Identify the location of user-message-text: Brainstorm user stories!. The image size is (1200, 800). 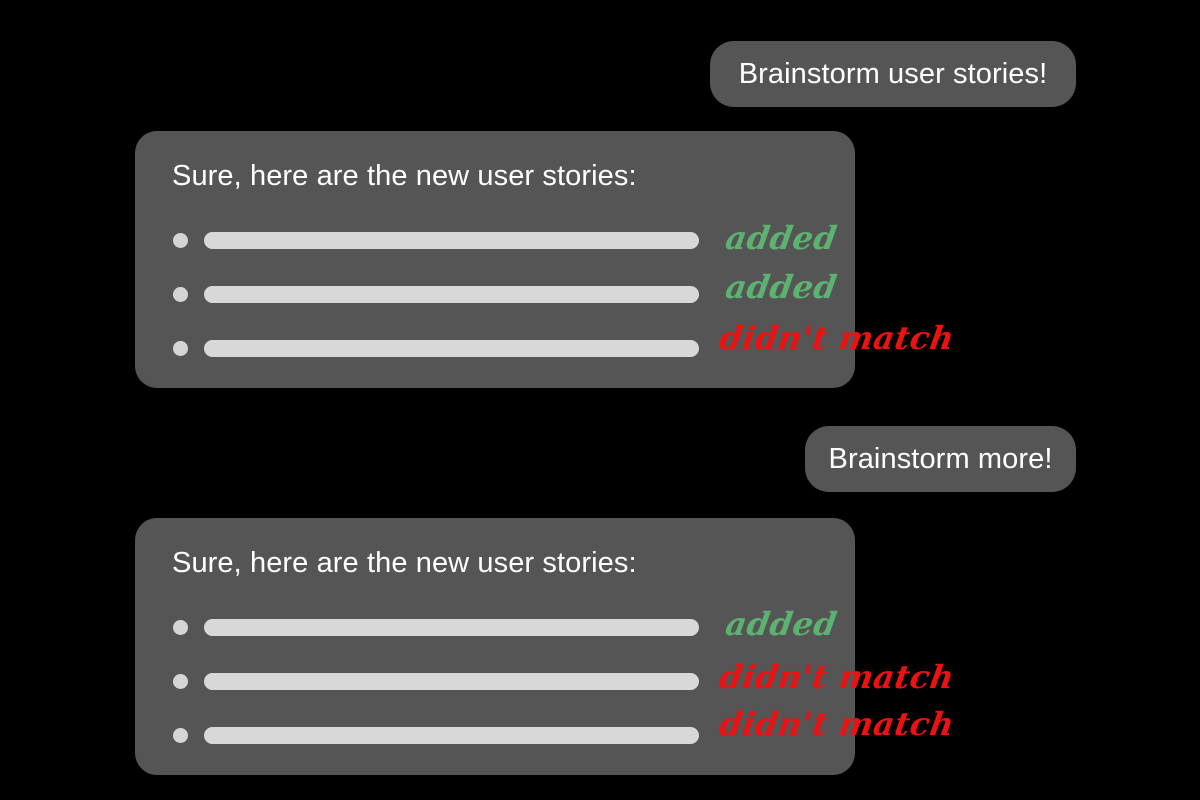
(893, 73).